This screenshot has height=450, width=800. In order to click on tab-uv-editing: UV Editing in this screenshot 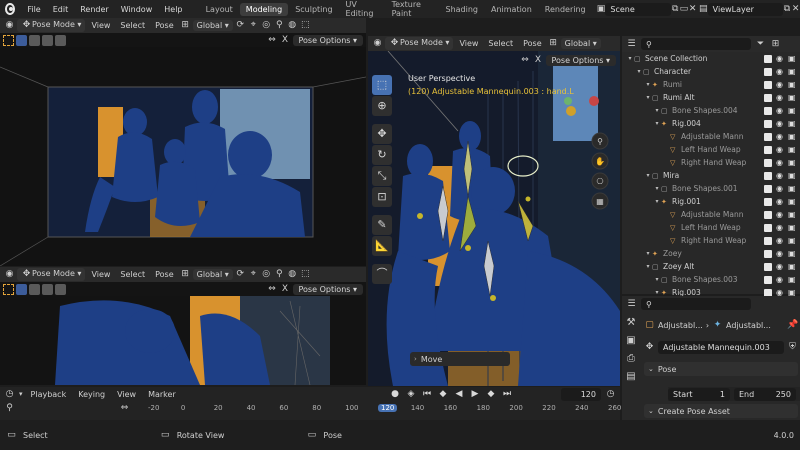, I will do `click(362, 10)`.